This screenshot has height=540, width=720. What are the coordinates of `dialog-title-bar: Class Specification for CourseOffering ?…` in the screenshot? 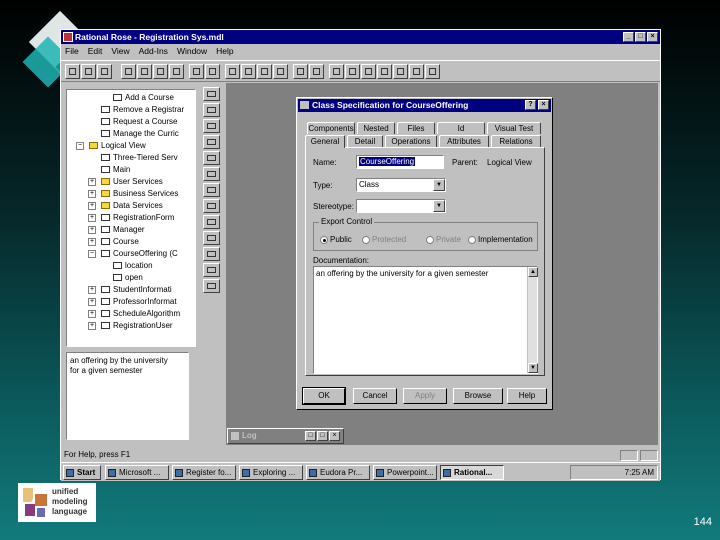 It's located at (424, 105).